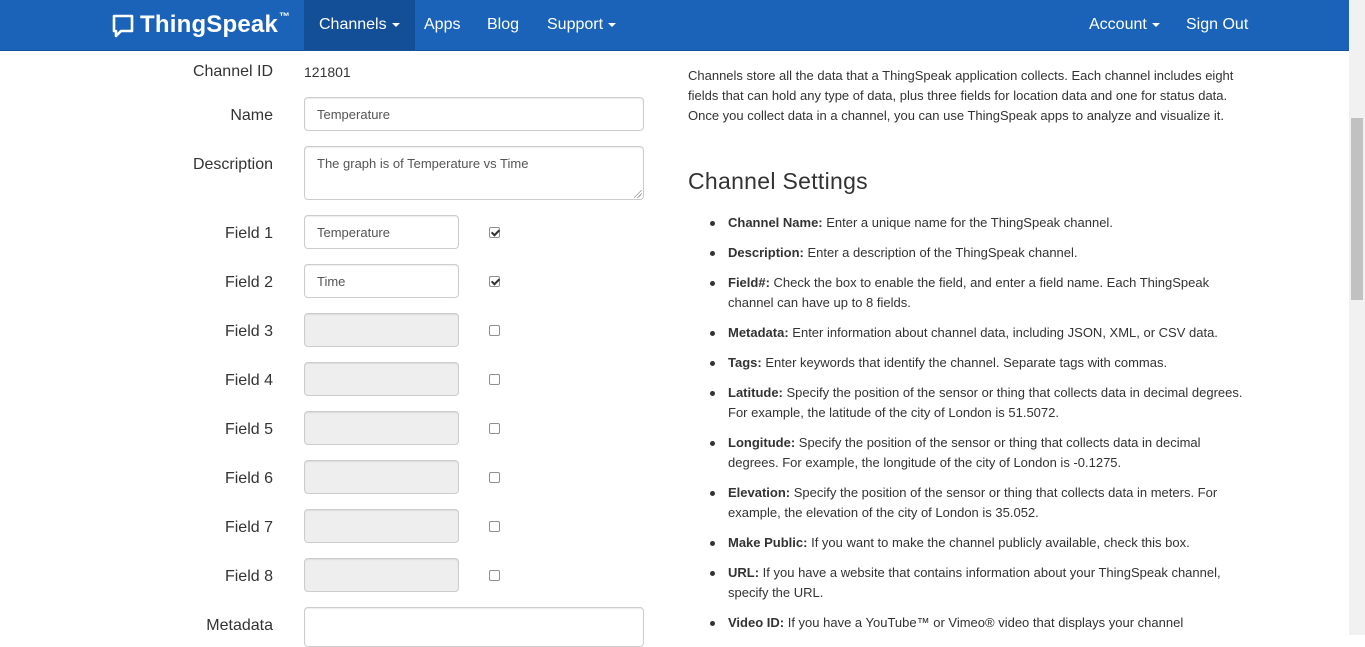 The height and width of the screenshot is (647, 1365). I want to click on channel-id-label: Channel ID, so click(232, 71).